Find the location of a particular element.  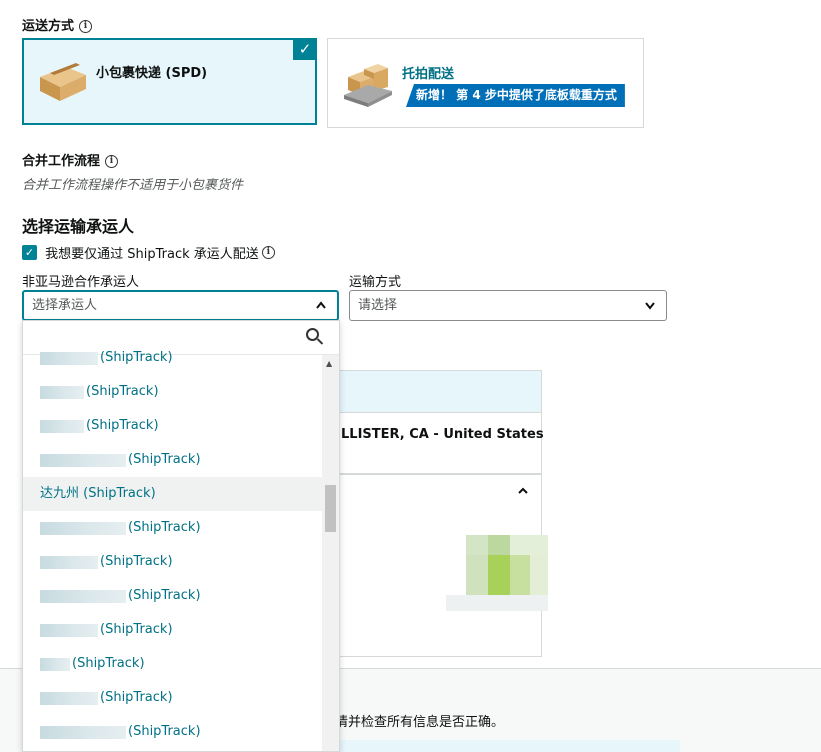

shiptrack-only-checkbox: ✓ is located at coordinates (29, 252).